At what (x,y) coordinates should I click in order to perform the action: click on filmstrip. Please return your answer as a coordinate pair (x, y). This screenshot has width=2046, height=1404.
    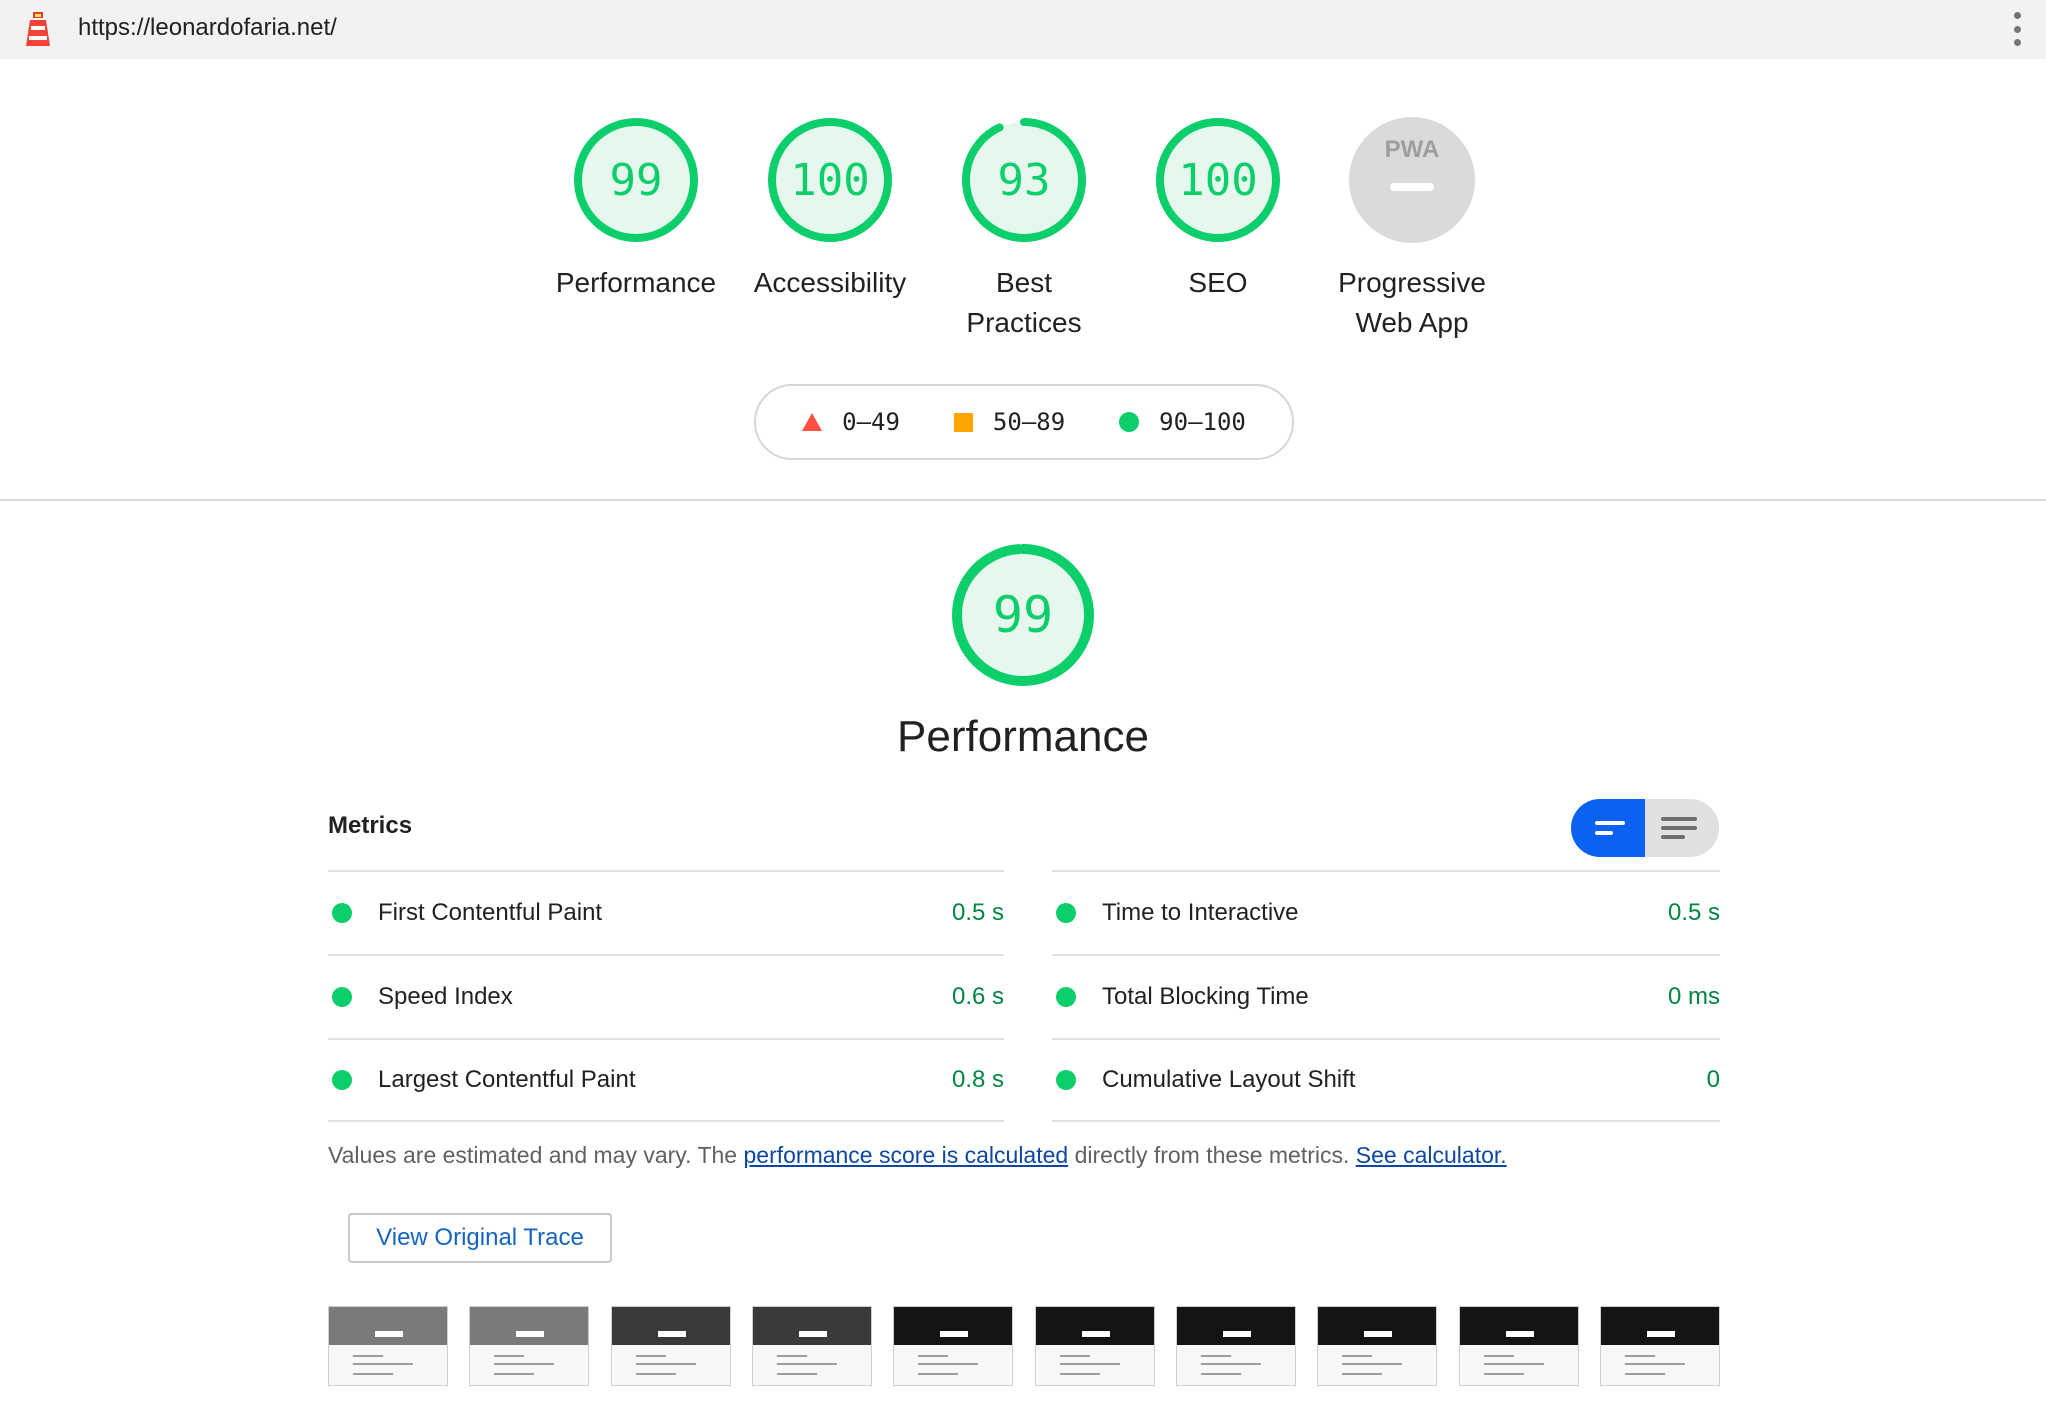
    Looking at the image, I should click on (1024, 1347).